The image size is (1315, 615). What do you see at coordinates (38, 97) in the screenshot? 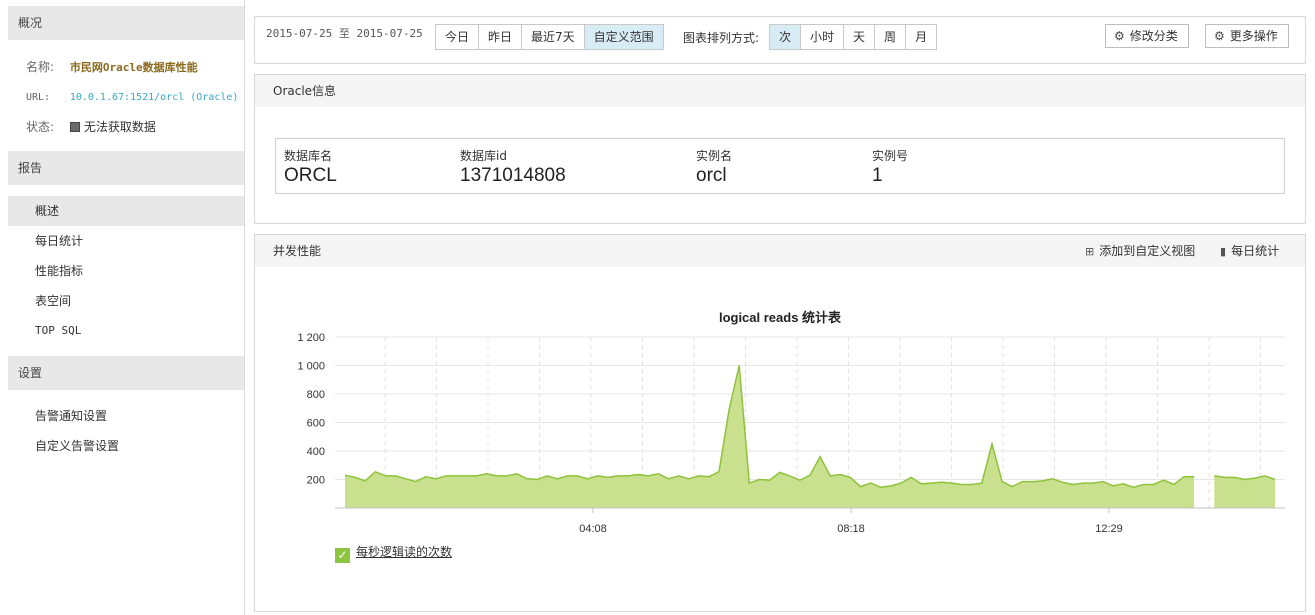
I see `url-key: URL:` at bounding box center [38, 97].